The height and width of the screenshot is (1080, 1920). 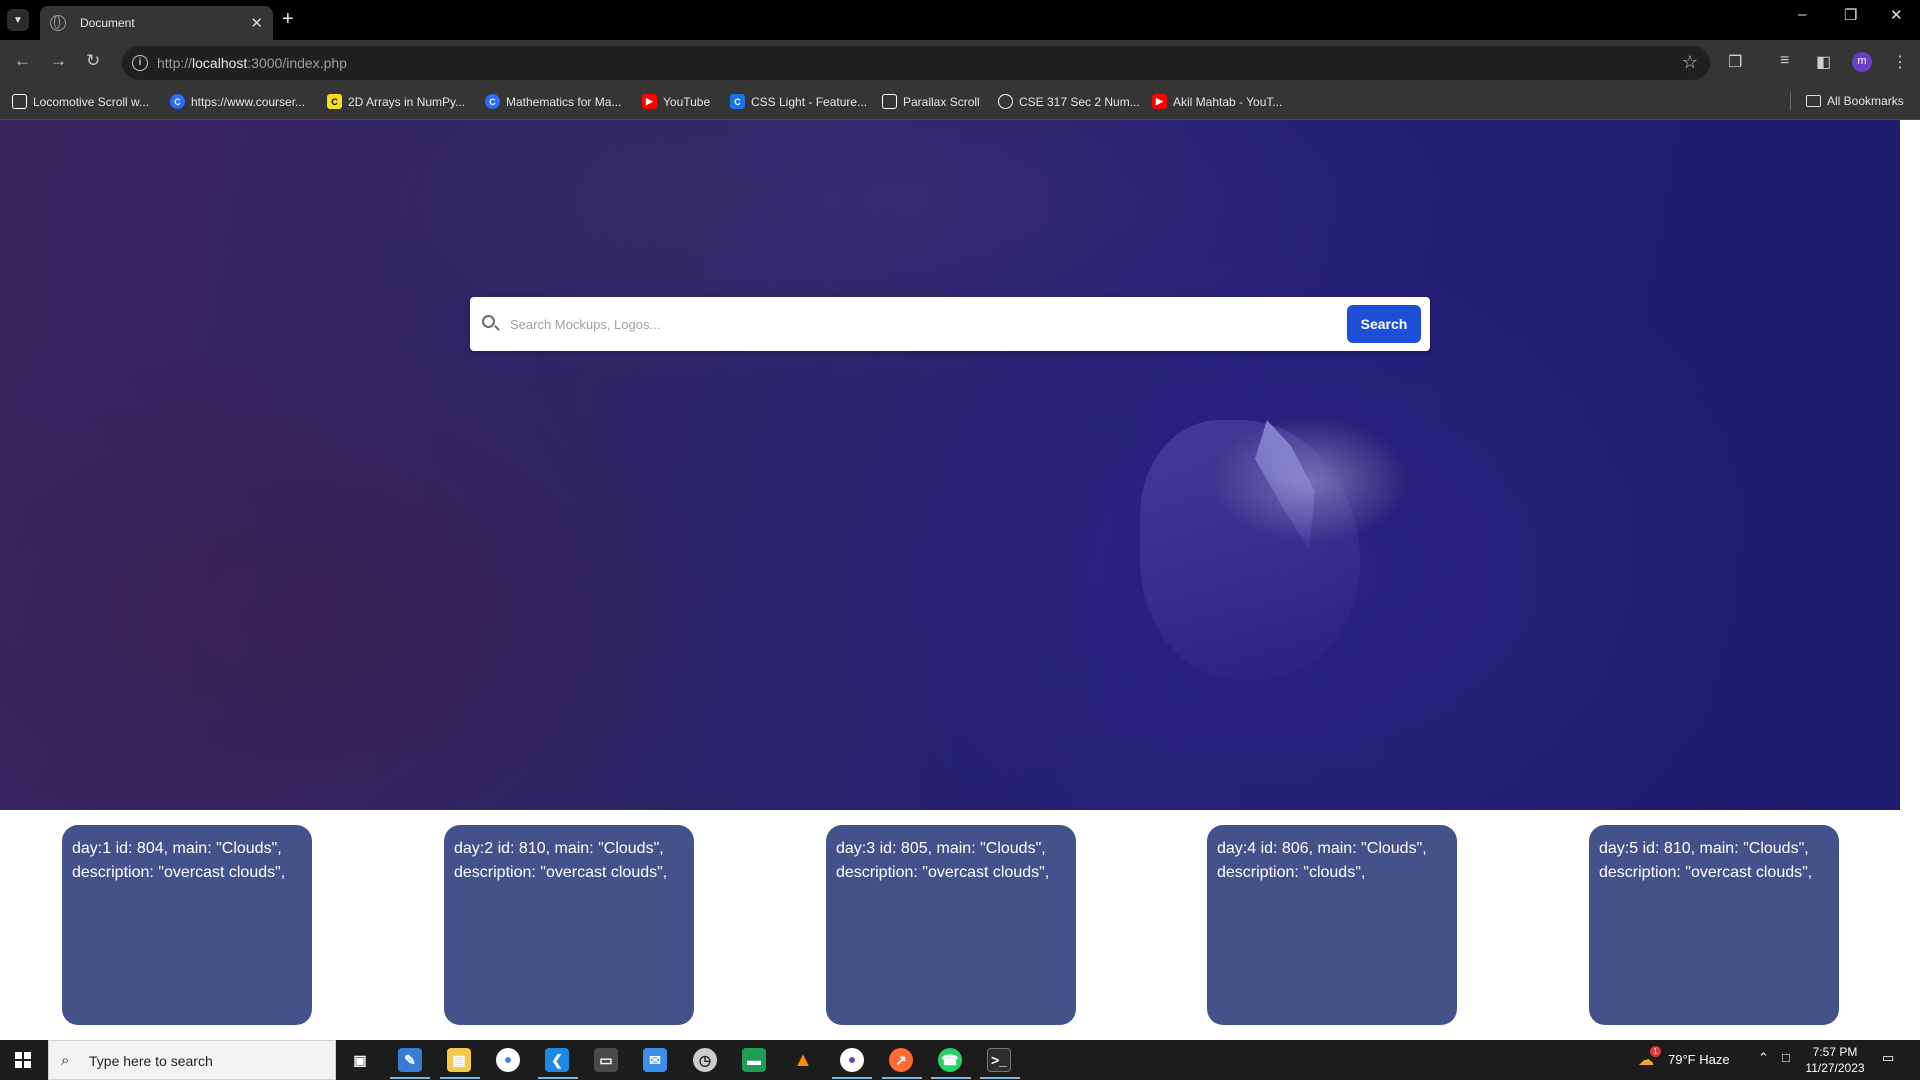 I want to click on minimize-icon: –, so click(x=1802, y=14).